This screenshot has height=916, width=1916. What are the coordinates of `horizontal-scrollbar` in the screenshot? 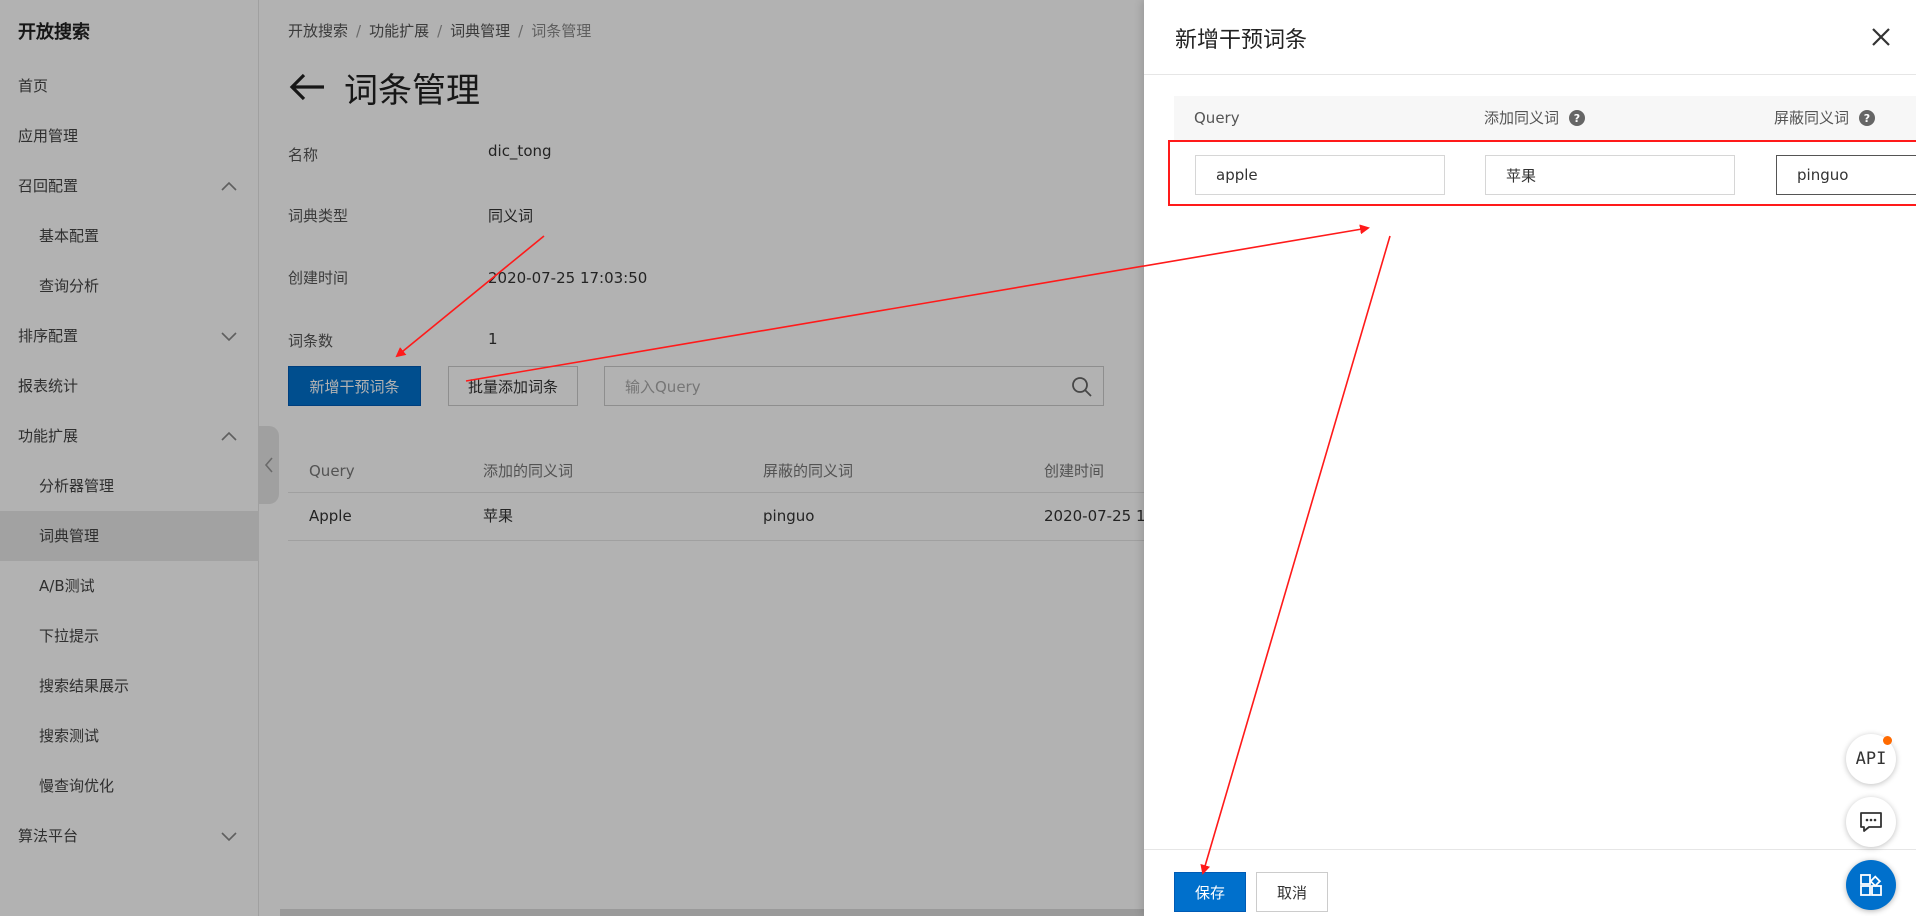 It's located at (712, 912).